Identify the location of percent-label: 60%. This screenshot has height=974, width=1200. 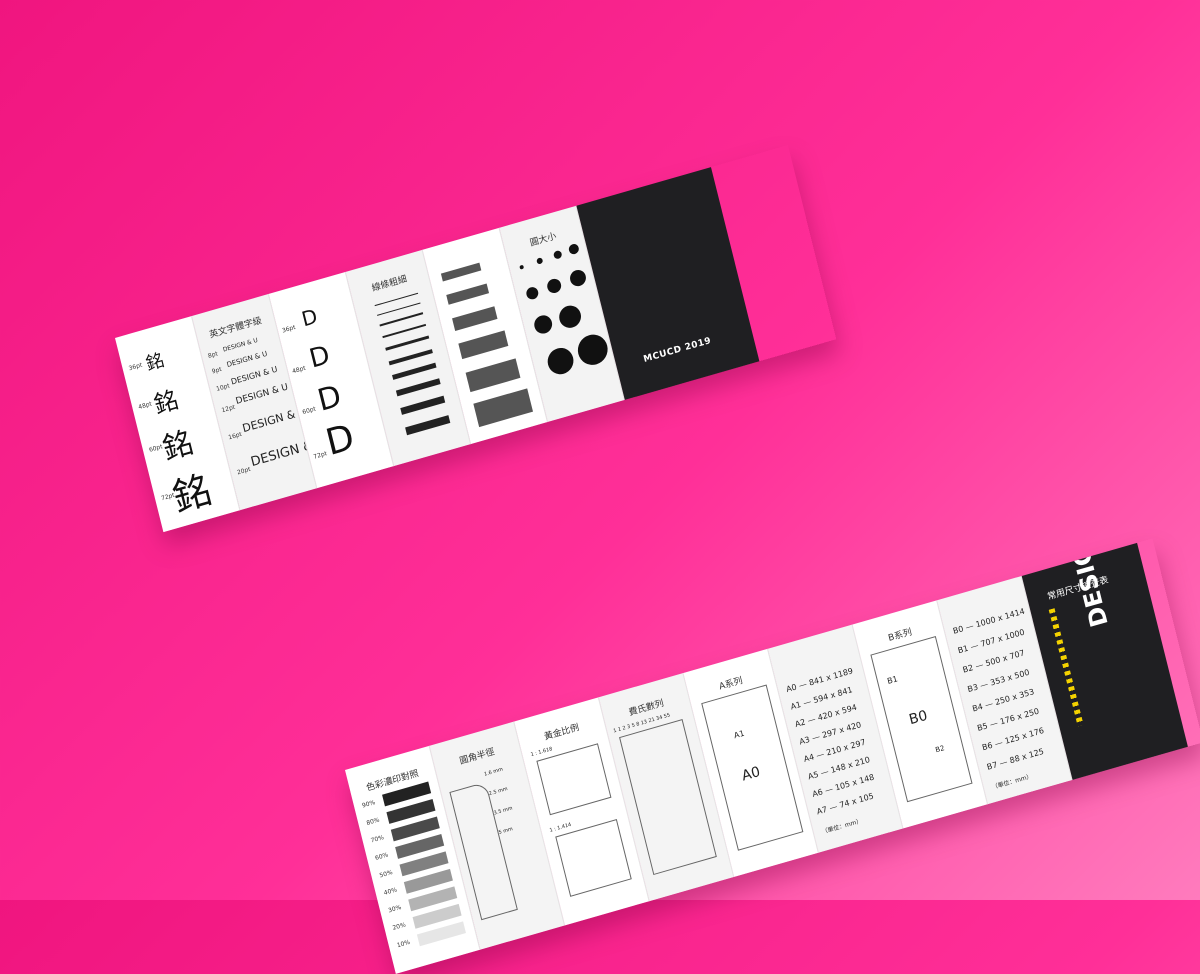
(381, 856).